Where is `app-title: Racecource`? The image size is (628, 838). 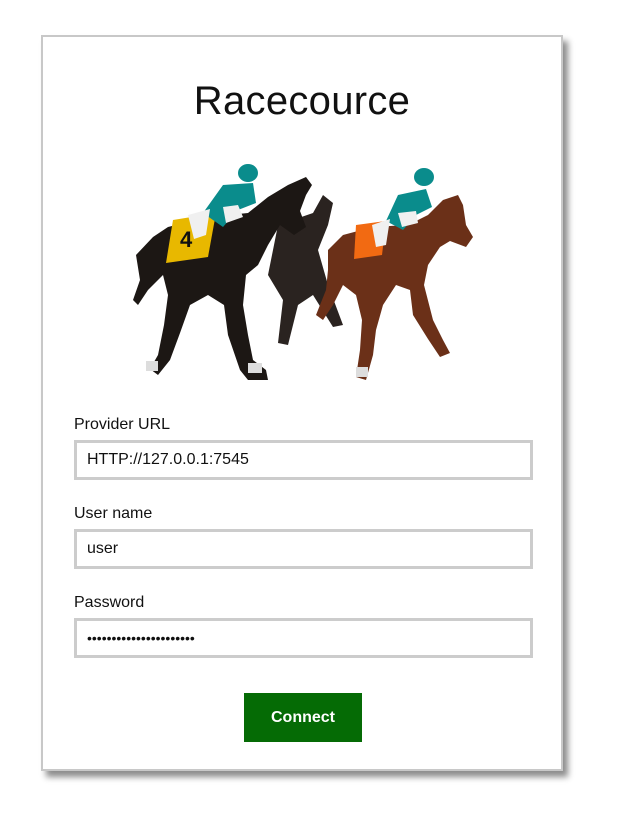 app-title: Racecource is located at coordinates (302, 101).